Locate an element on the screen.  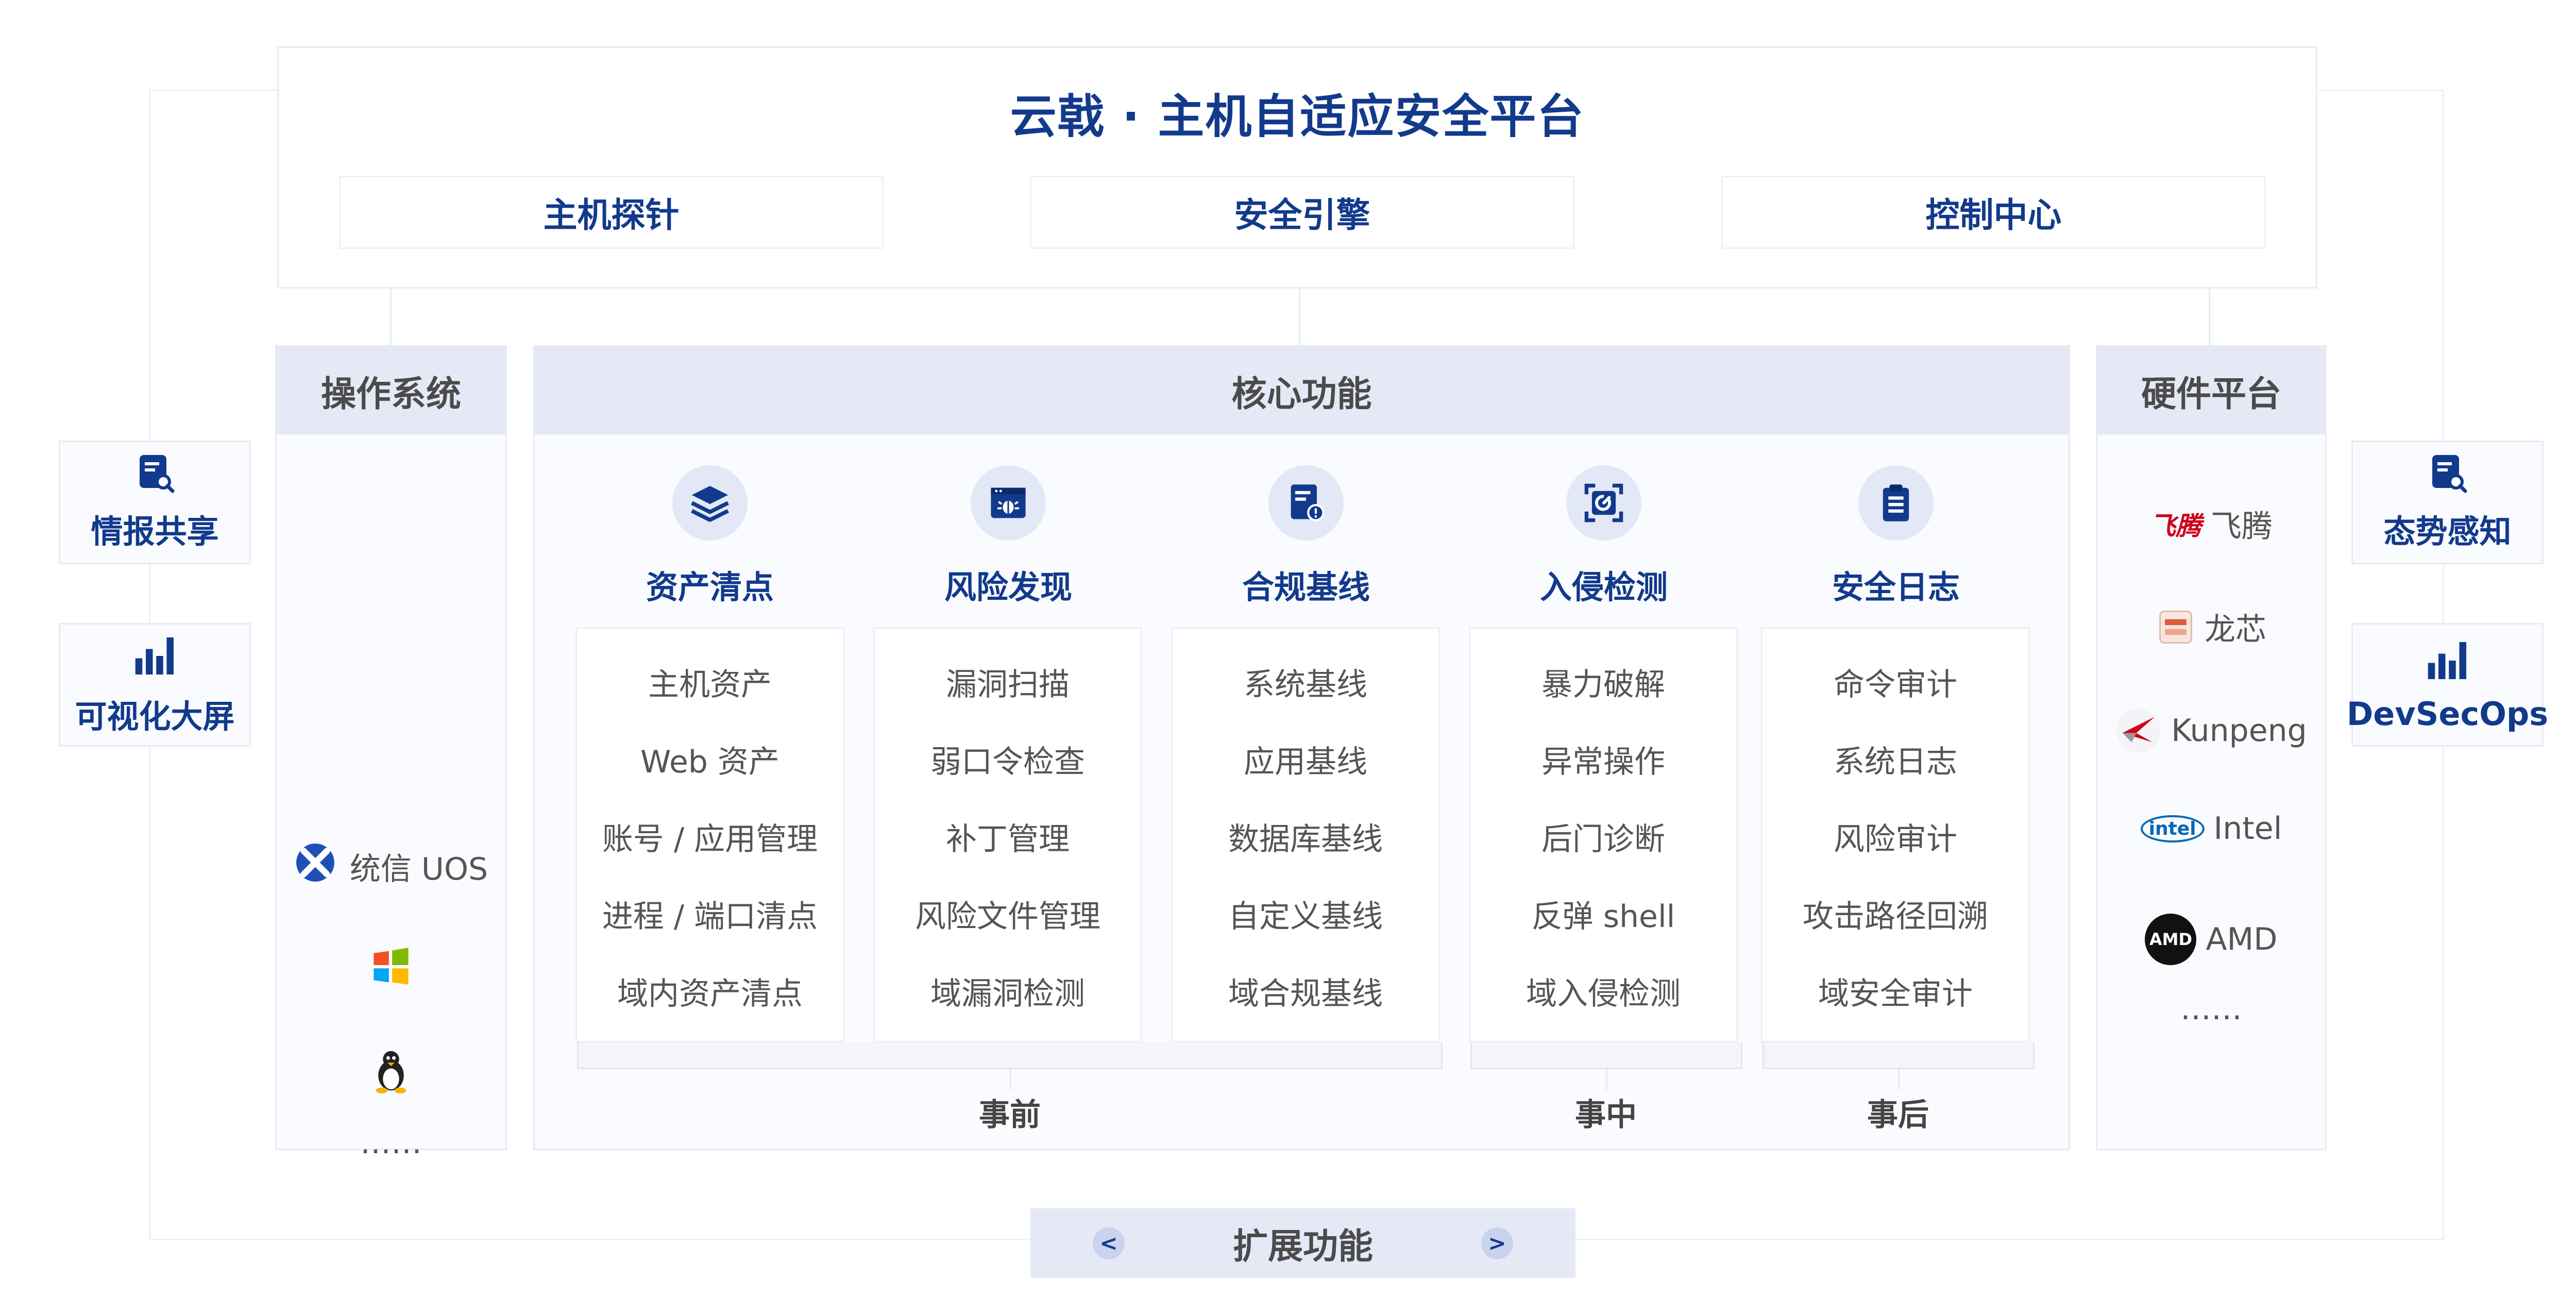
windows-logo-icon is located at coordinates (391, 970).